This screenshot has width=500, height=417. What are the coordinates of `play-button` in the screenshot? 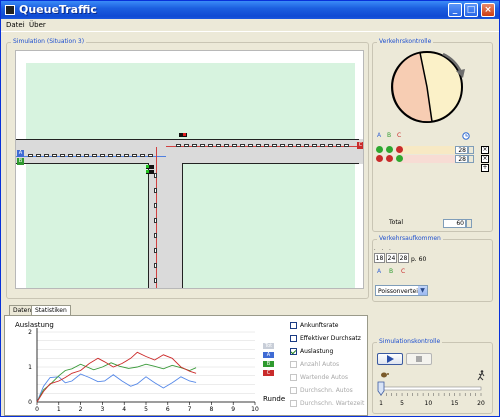 It's located at (390, 359).